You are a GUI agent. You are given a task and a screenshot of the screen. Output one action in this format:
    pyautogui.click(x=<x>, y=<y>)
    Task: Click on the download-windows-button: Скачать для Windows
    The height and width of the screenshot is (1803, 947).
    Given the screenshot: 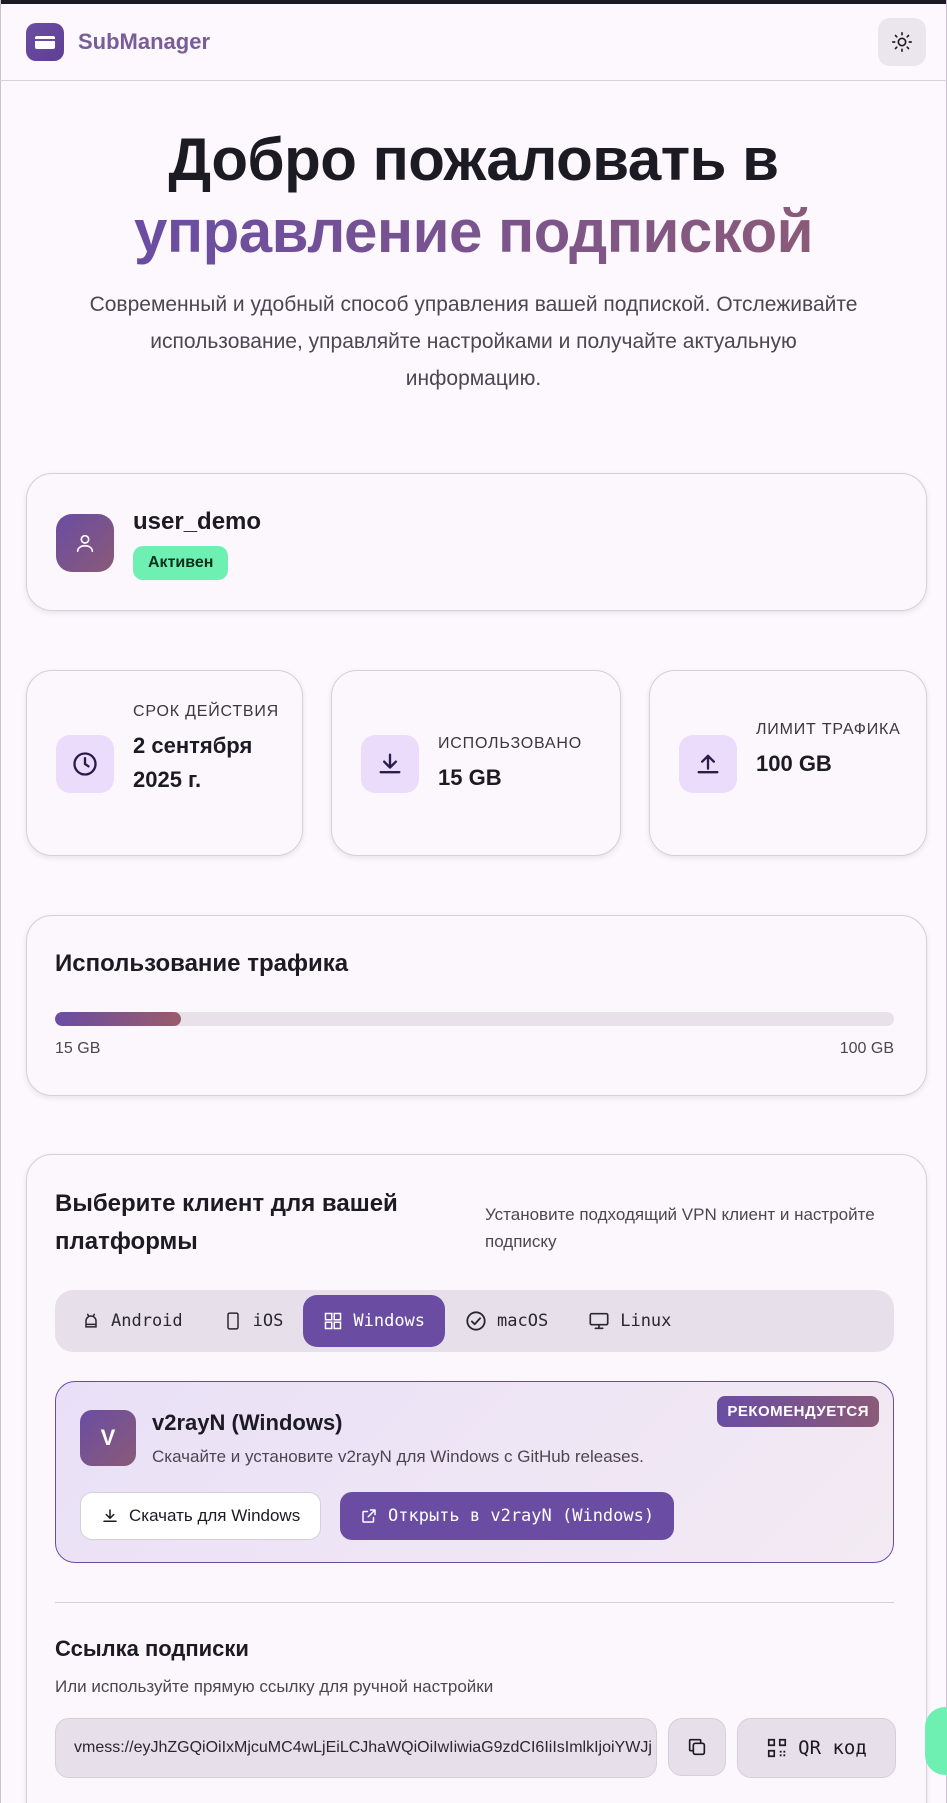 What is the action you would take?
    pyautogui.click(x=201, y=1516)
    